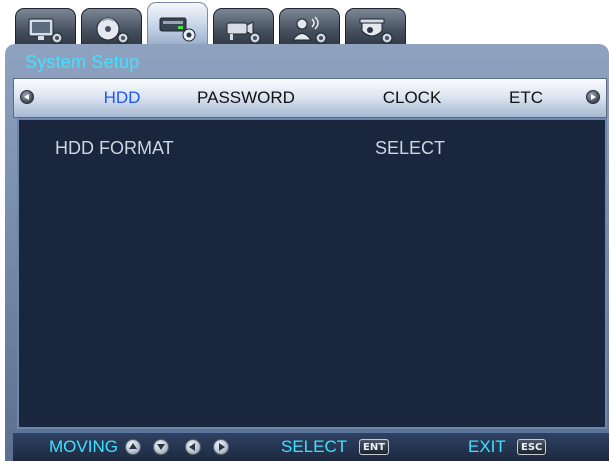 The height and width of the screenshot is (461, 609). What do you see at coordinates (412, 98) in the screenshot?
I see `tab-clock: CLOCK` at bounding box center [412, 98].